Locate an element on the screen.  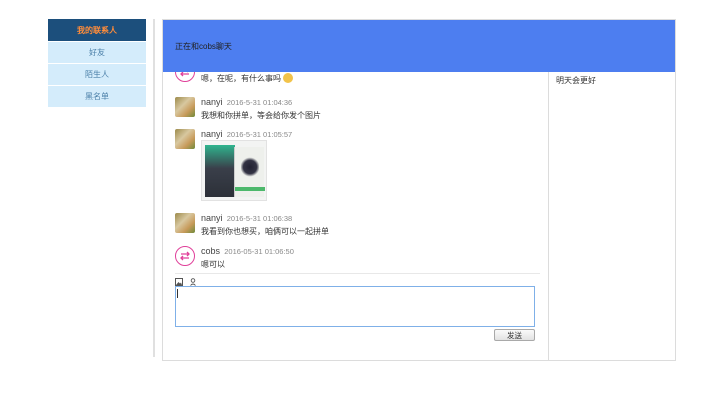
message-meta: nanyi 2016-5-31 01:06:38 is located at coordinates (246, 218).